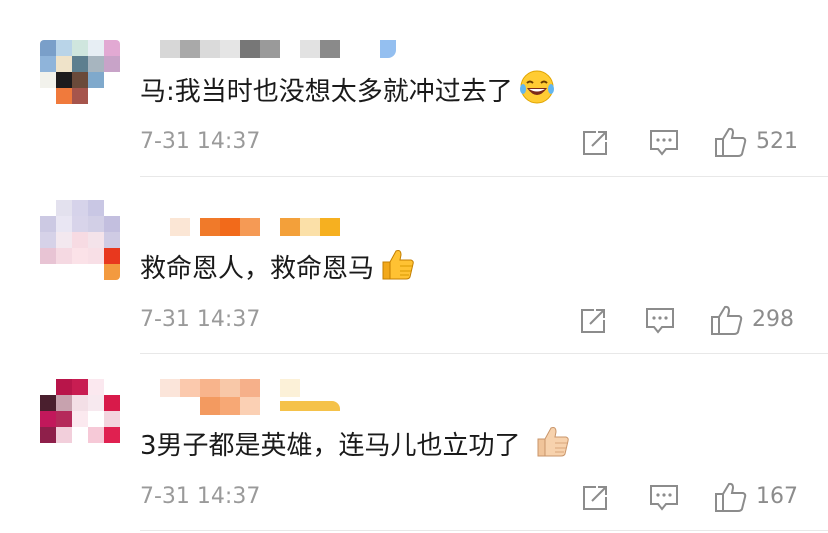 The height and width of the screenshot is (533, 828). What do you see at coordinates (398, 268) in the screenshot?
I see `thumbs-up-icon` at bounding box center [398, 268].